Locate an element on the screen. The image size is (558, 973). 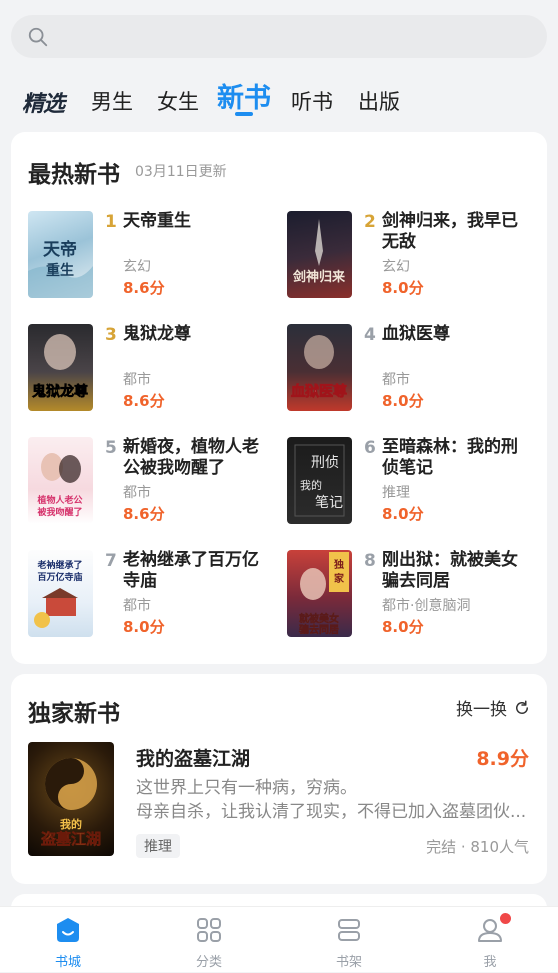
active-tab-indicator is located at coordinates (244, 114).